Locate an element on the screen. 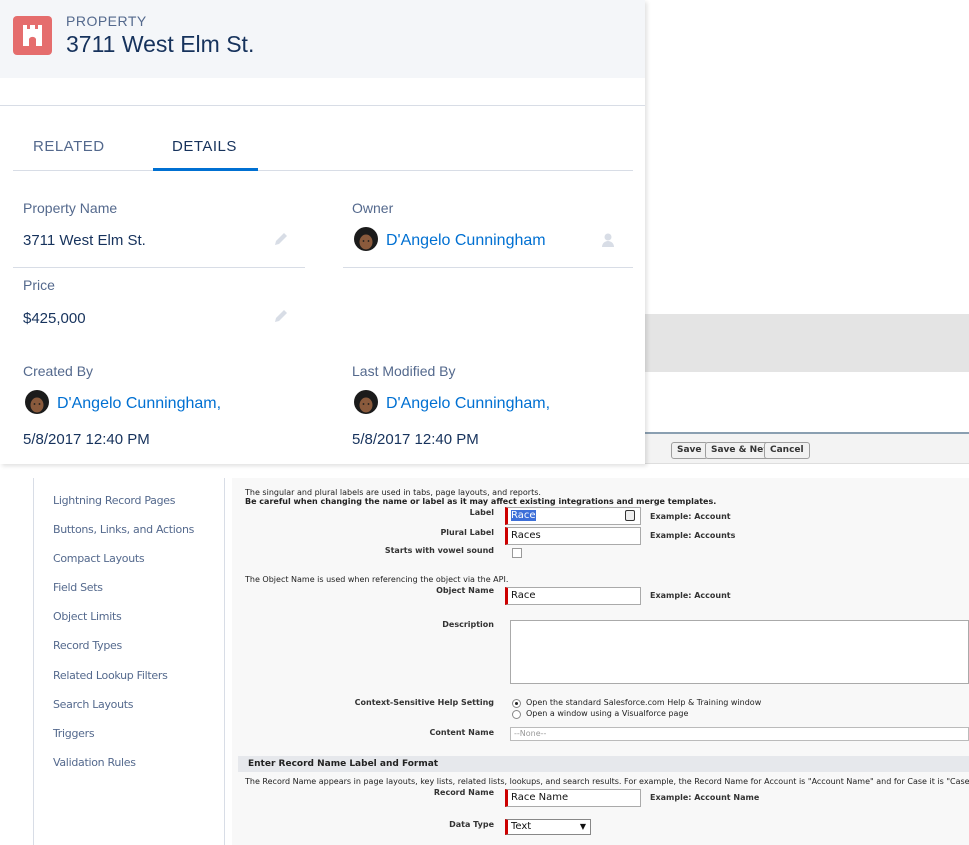 The width and height of the screenshot is (969, 845). object-type-label: PROPERTY is located at coordinates (106, 21).